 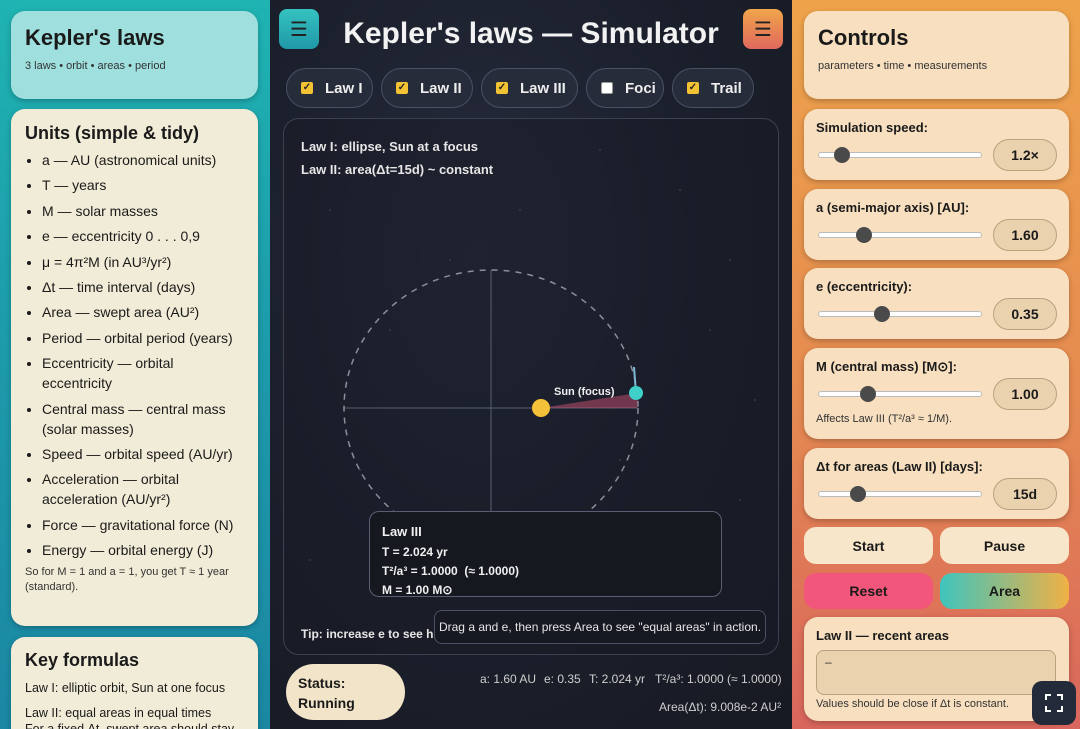 I want to click on central-mass-slider, so click(x=900, y=394).